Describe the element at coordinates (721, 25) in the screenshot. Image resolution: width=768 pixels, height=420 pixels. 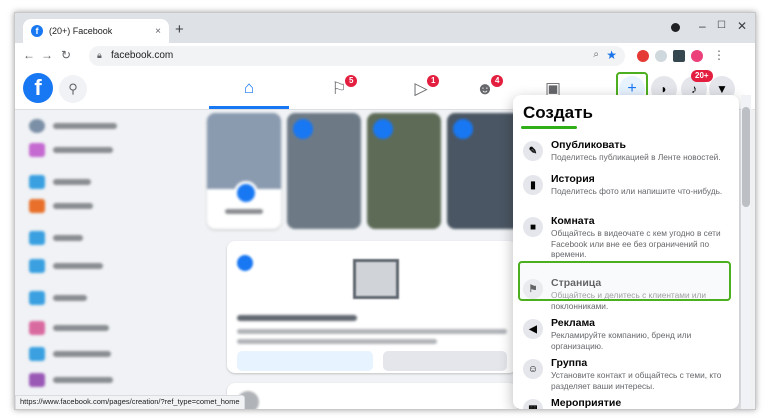
I see `maximize-button: ☐` at that location.